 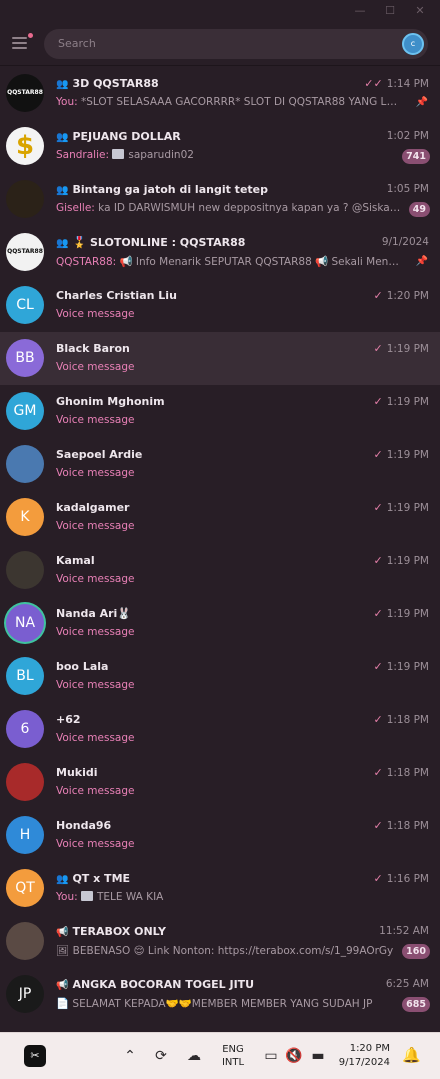 What do you see at coordinates (220, 623) in the screenshot?
I see `chat-row: NA Nanda Ari🐰 ✓ 1:19 PM Voice message` at bounding box center [220, 623].